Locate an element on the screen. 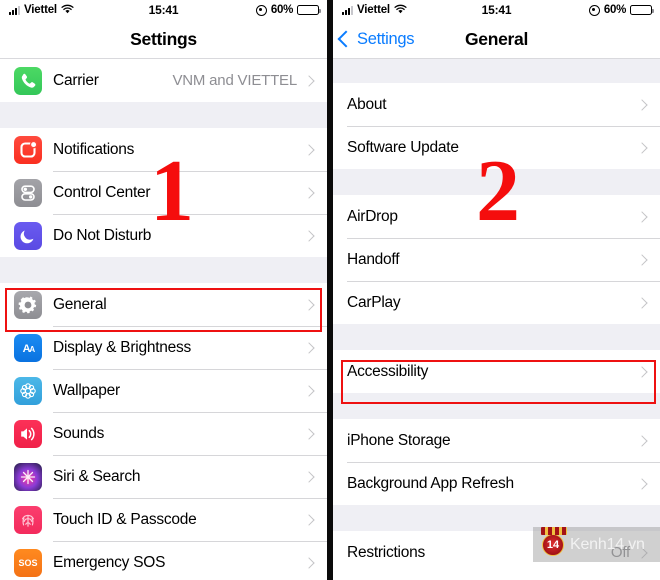 The width and height of the screenshot is (660, 580). settings-row-display-brightness: A A Display & Brightness is located at coordinates (163, 347).